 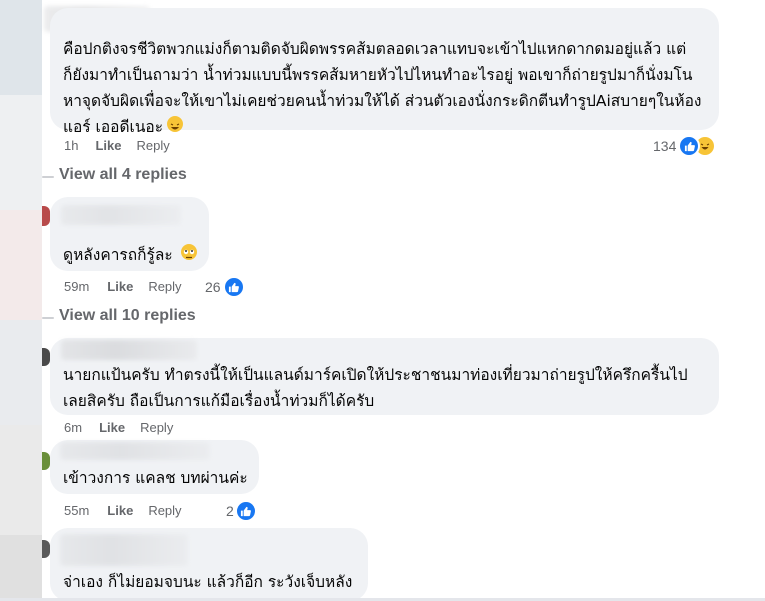 I want to click on view-replies-link: View all 10 replies, so click(x=127, y=316).